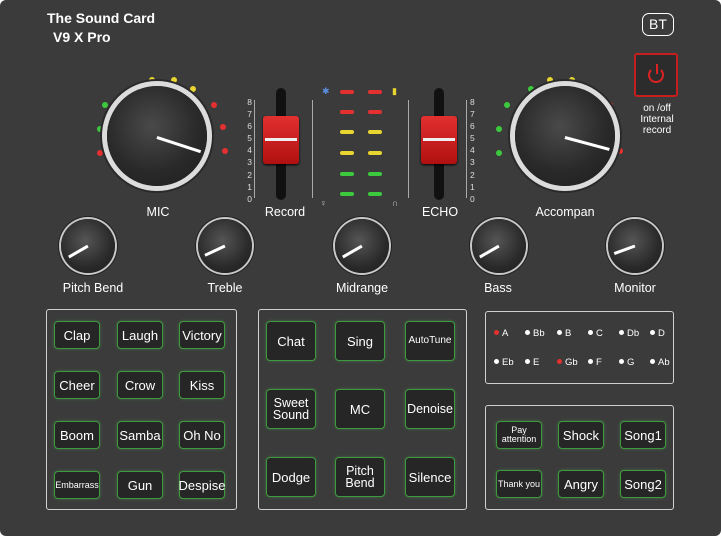 This screenshot has height=536, width=721. What do you see at coordinates (291, 341) in the screenshot?
I see `chat-button: Chat` at bounding box center [291, 341].